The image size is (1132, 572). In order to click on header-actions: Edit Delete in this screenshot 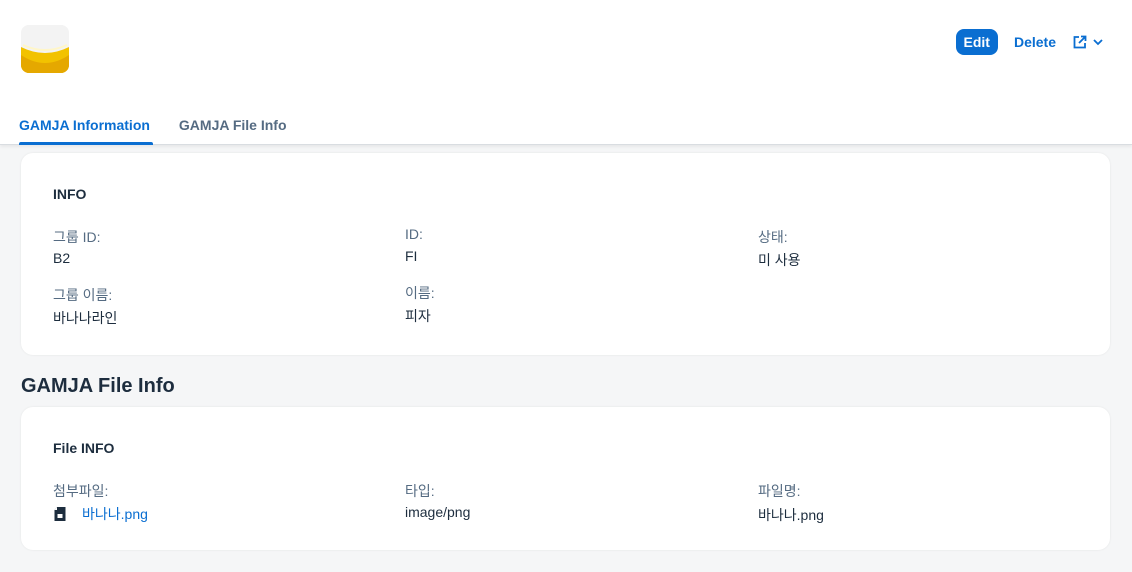, I will do `click(1029, 42)`.